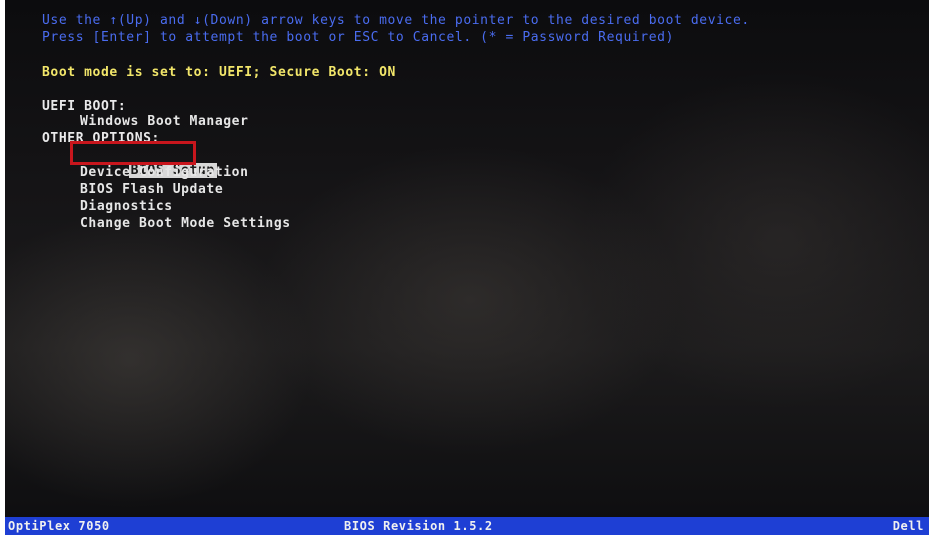 The image size is (934, 535). Describe the element at coordinates (931, 267) in the screenshot. I see `photo-border-right` at that location.